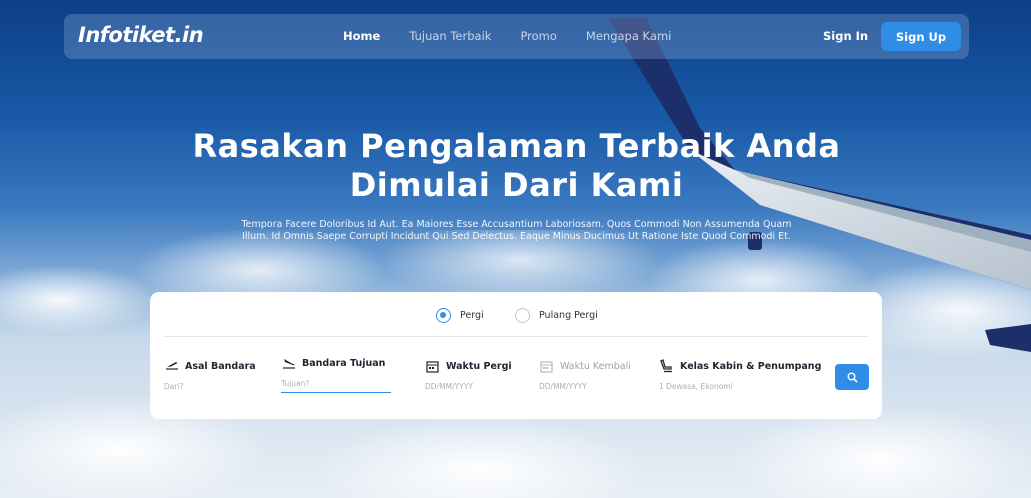  I want to click on cabin-passenger-label: Kelas Kabin & Penumpang, so click(751, 366).